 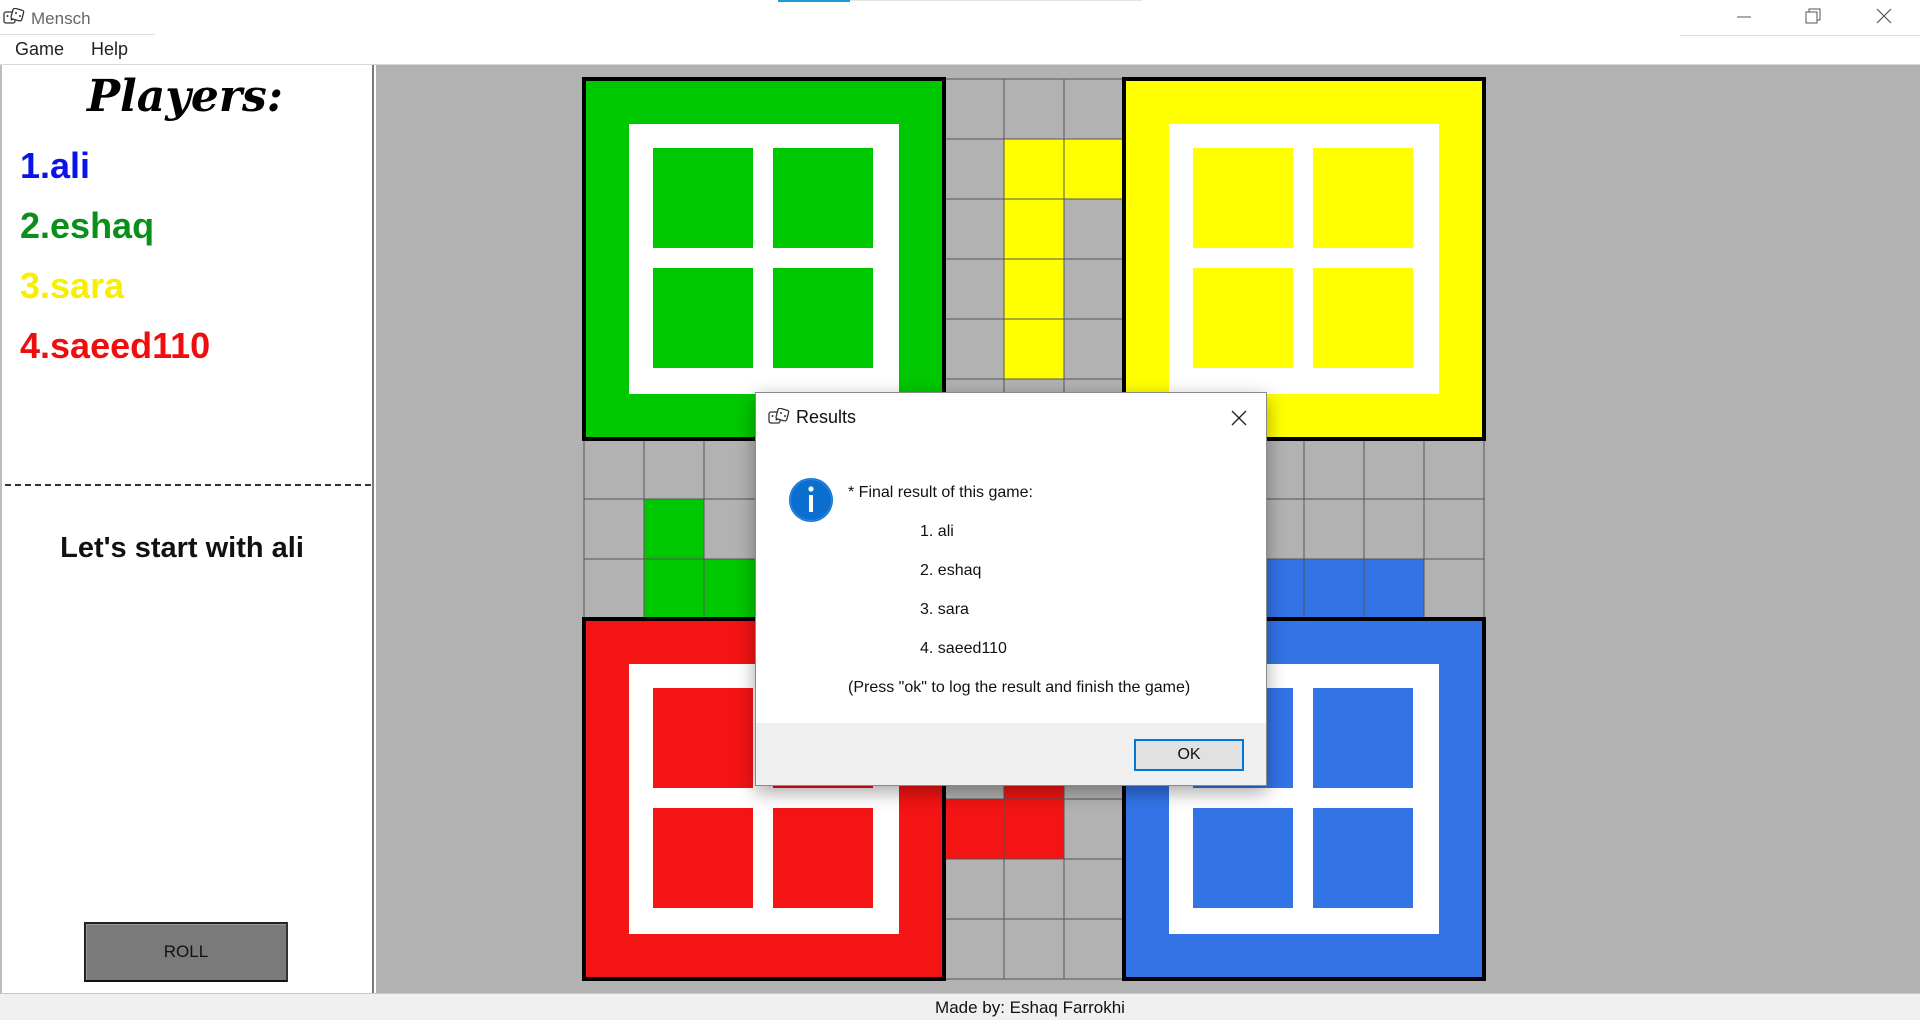 What do you see at coordinates (77, 34) in the screenshot?
I see `title-divider` at bounding box center [77, 34].